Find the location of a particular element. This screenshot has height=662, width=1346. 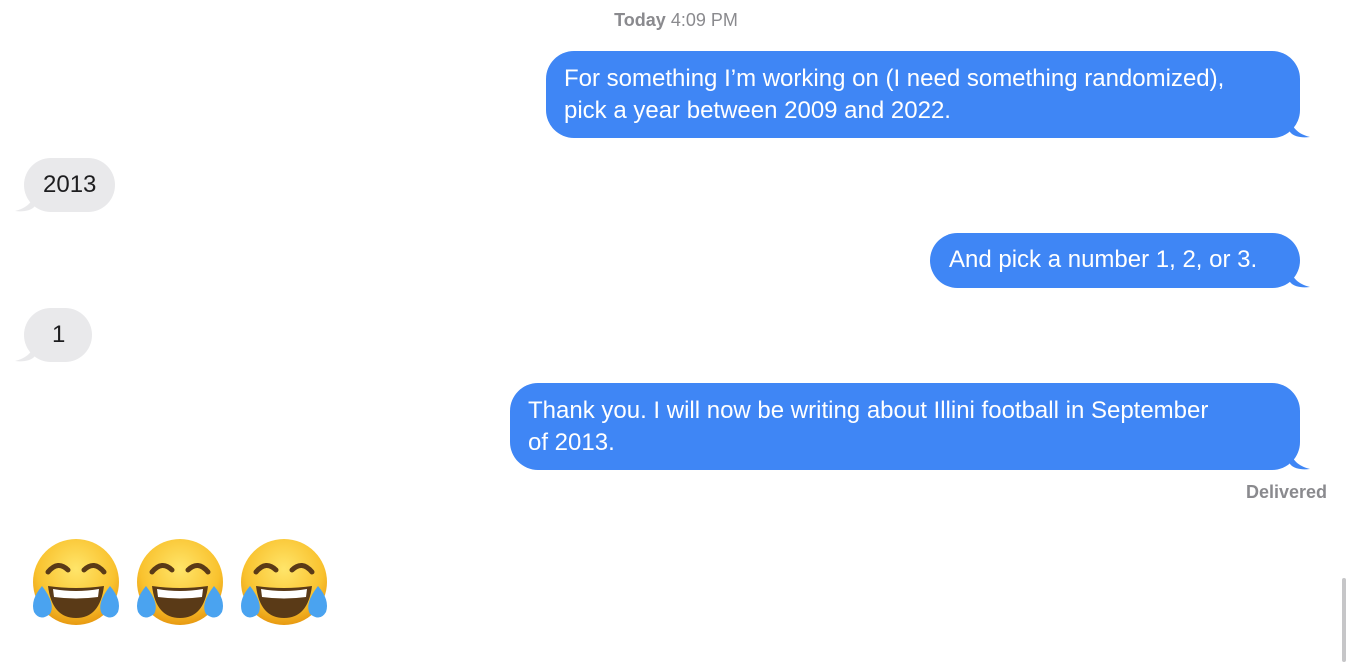

incoming-message-bubble: 2013 is located at coordinates (65, 185).